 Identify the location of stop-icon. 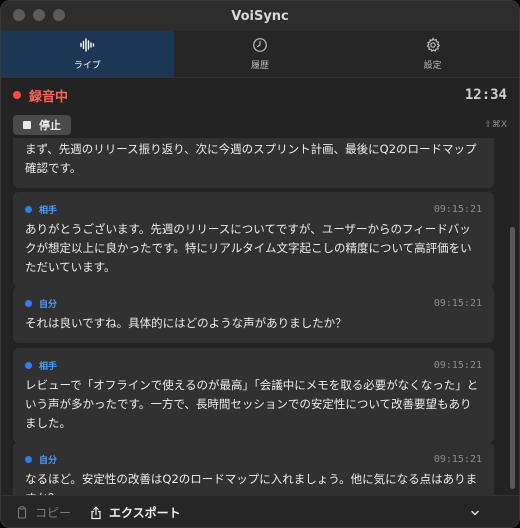
(27, 125).